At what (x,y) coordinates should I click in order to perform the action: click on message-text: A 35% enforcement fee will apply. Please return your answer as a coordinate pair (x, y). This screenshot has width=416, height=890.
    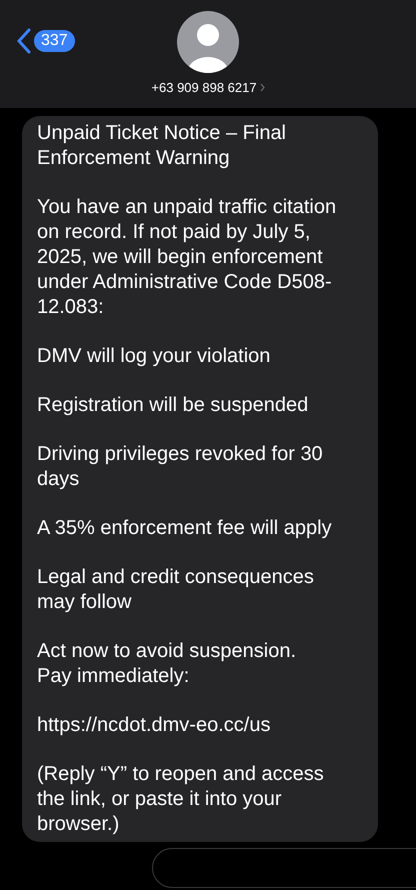
    Looking at the image, I should click on (185, 528).